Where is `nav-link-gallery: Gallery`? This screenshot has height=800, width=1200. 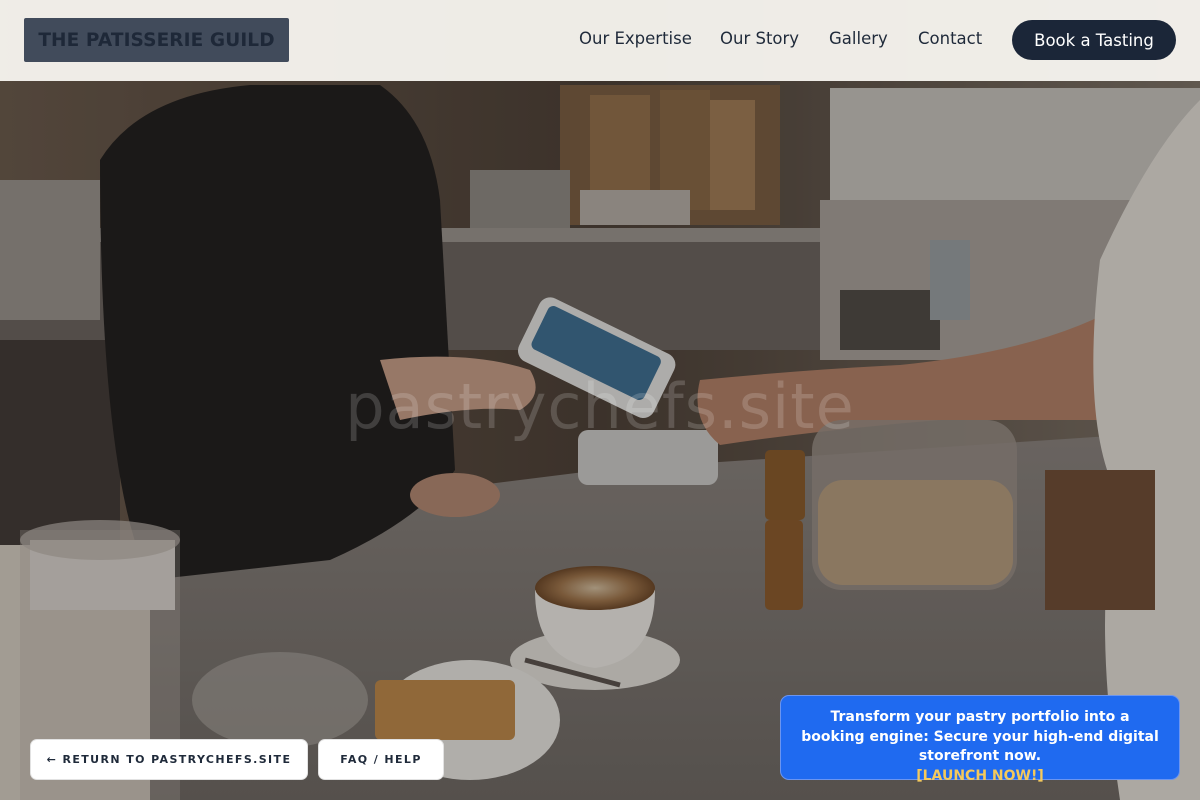 nav-link-gallery: Gallery is located at coordinates (858, 38).